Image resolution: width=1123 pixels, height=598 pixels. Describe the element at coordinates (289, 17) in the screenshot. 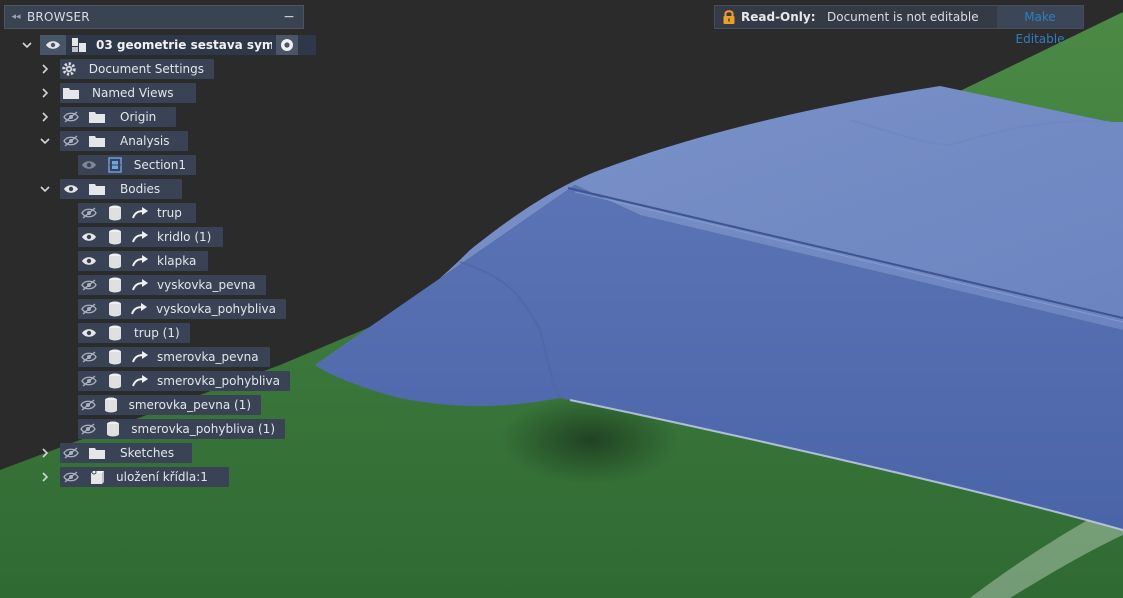

I see `minimize-panel-button: −` at that location.